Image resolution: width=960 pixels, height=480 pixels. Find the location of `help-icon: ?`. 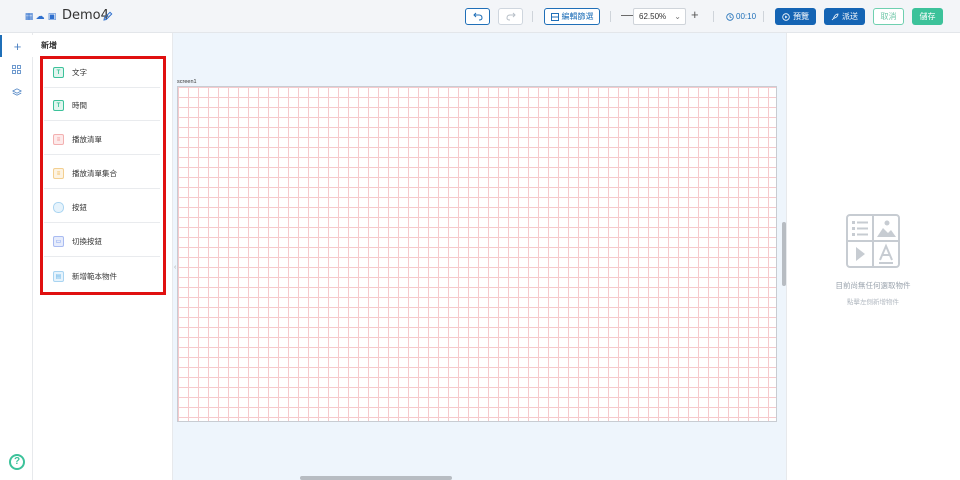

help-icon: ? is located at coordinates (17, 462).